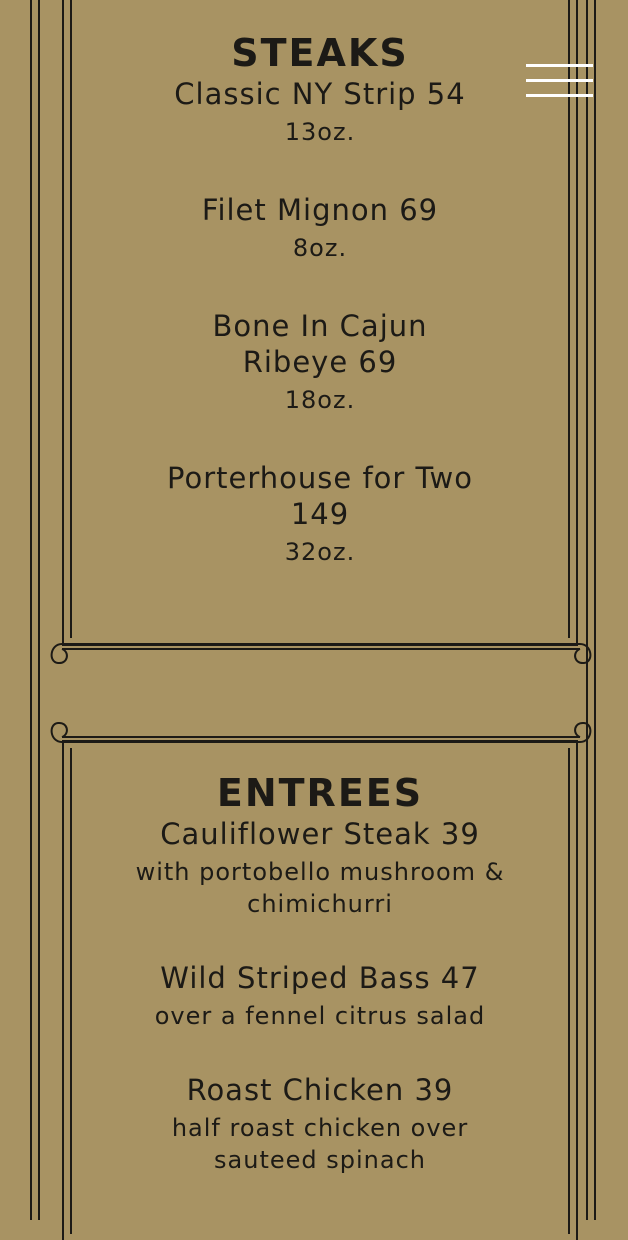 The width and height of the screenshot is (628, 1240). Describe the element at coordinates (320, 228) in the screenshot. I see `menu-item: Filet Mignon 69 8oz.` at that location.